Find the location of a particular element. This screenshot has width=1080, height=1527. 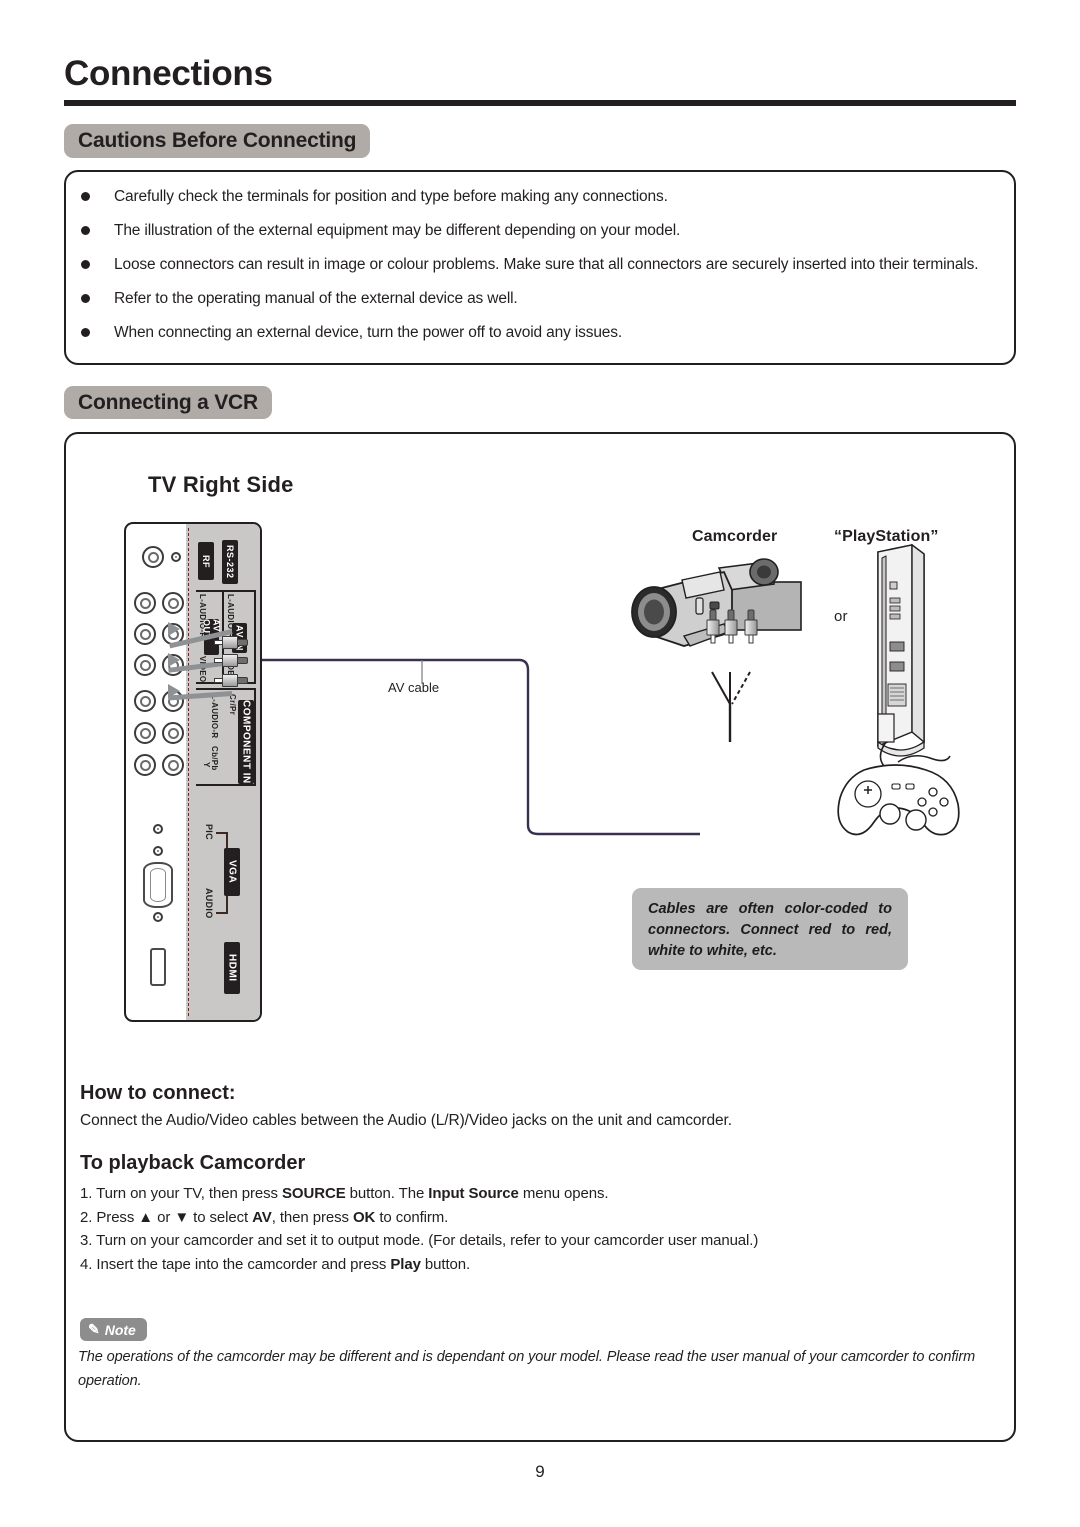

step-text: button. is located at coordinates (445, 1264).